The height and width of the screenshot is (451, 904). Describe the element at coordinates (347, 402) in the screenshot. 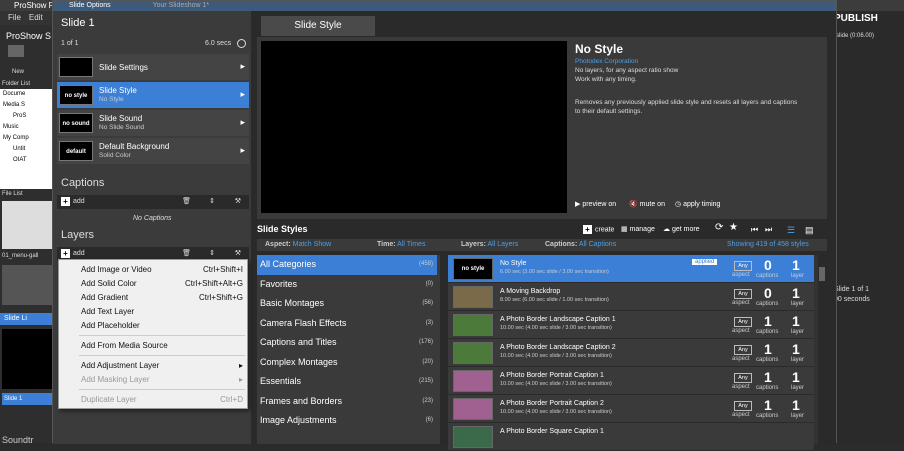

I see `category-item: Frames and Borders (23)` at that location.